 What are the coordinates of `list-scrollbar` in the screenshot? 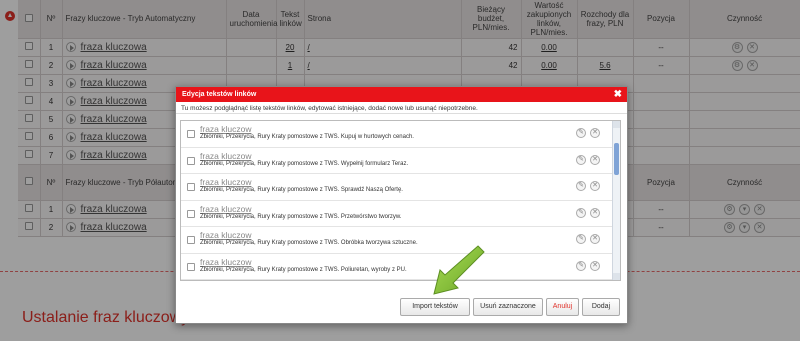 It's located at (616, 200).